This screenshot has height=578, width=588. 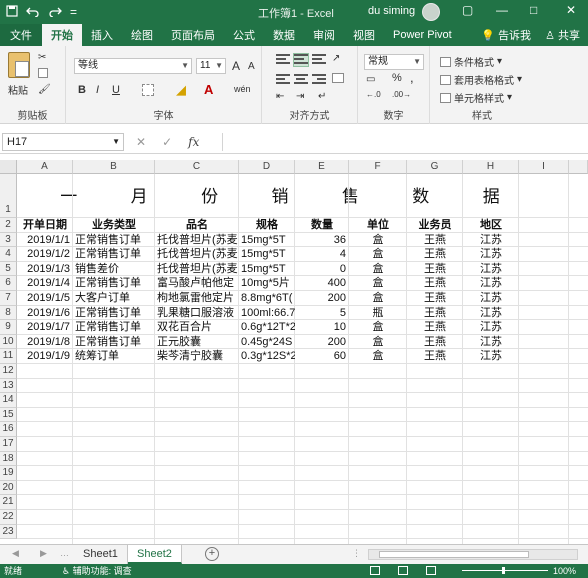 What do you see at coordinates (55, 12) in the screenshot?
I see `redo-icon` at bounding box center [55, 12].